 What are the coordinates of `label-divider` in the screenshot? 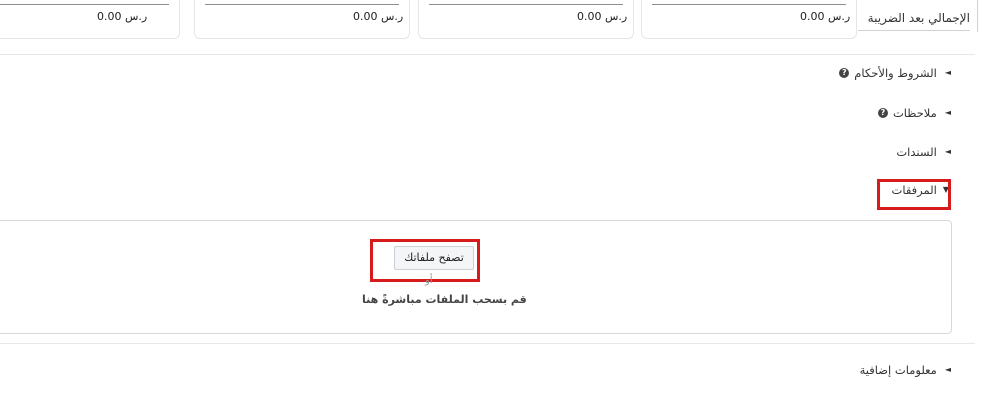 It's located at (977, 16).